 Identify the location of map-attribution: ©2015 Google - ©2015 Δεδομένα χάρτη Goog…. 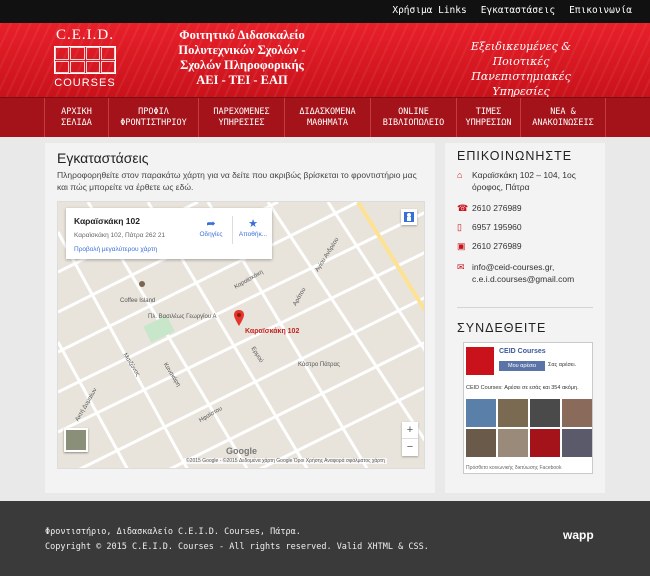
(285, 461).